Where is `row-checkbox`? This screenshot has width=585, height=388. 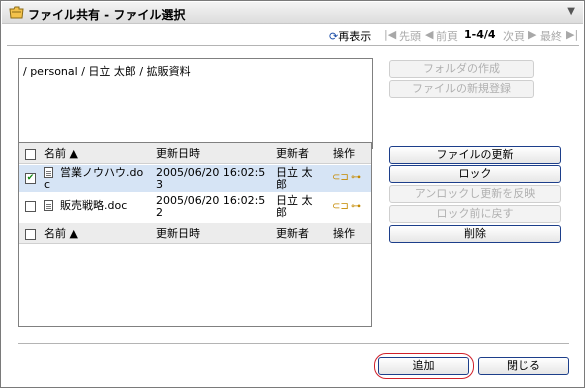 row-checkbox is located at coordinates (30, 206).